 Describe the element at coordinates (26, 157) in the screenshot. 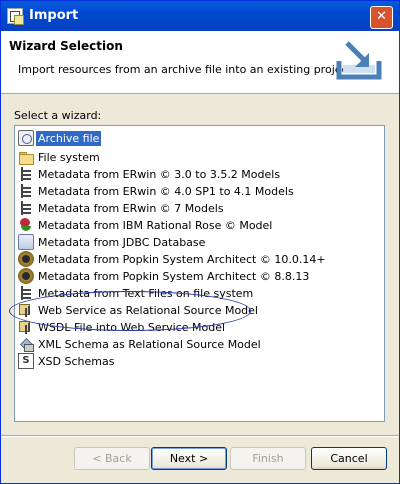

I see `folder-icon` at that location.